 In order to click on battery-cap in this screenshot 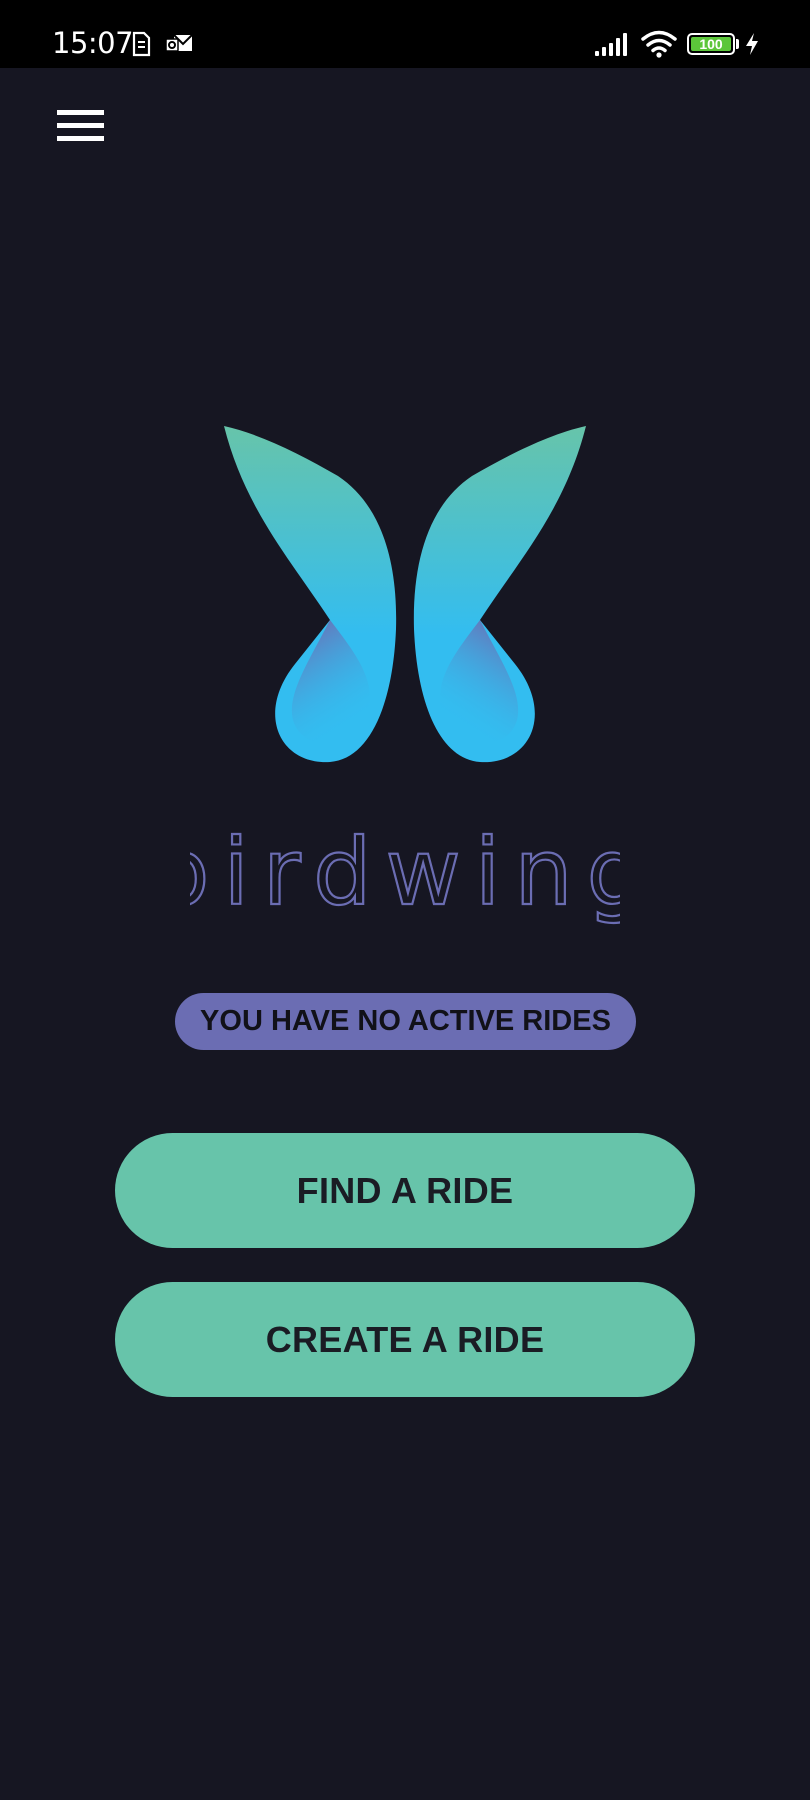, I will do `click(737, 44)`.